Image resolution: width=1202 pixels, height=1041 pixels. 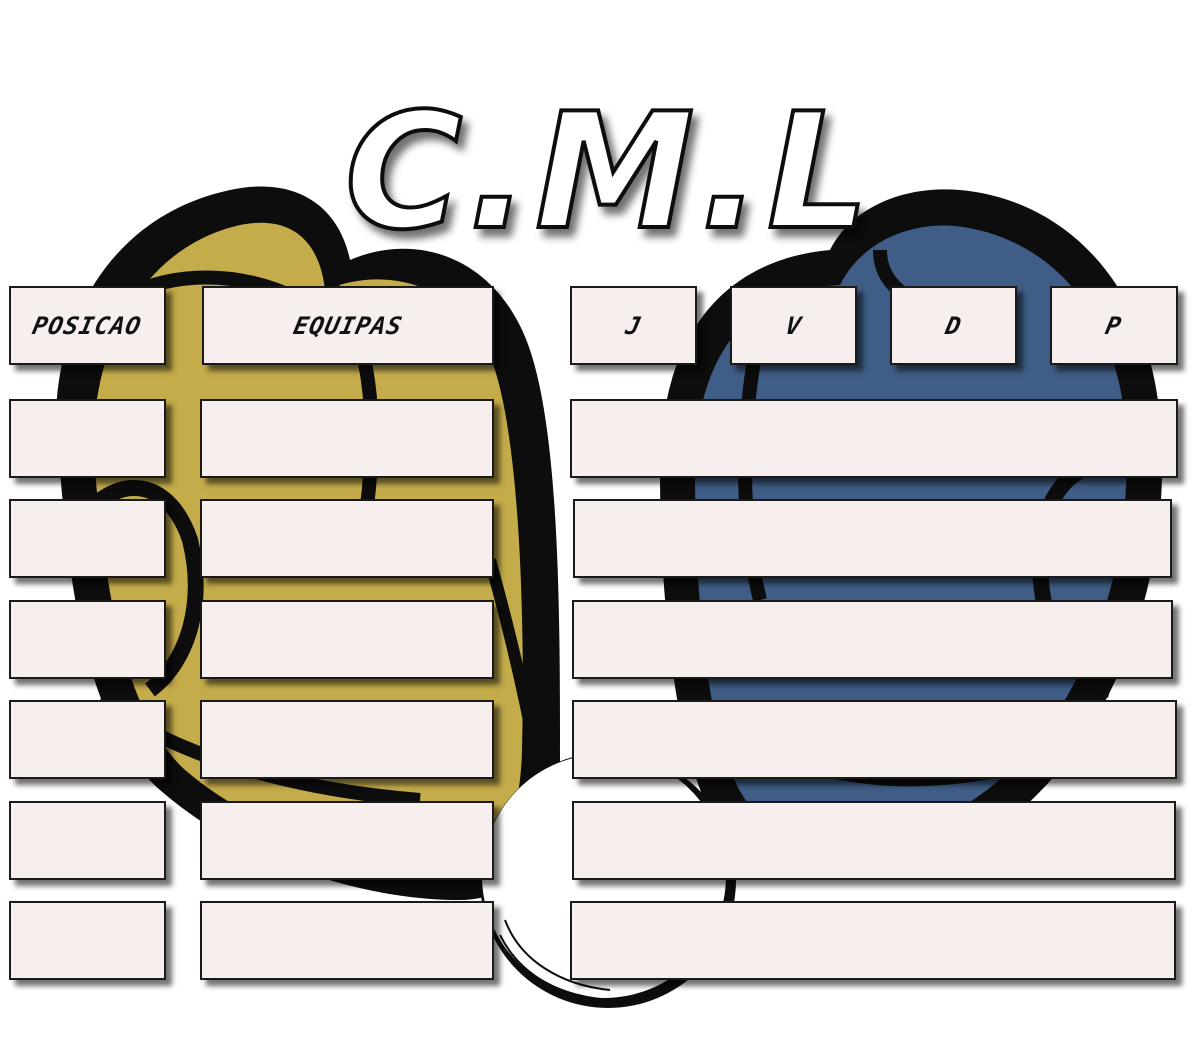 What do you see at coordinates (874, 739) in the screenshot?
I see `row-4-stats-cell` at bounding box center [874, 739].